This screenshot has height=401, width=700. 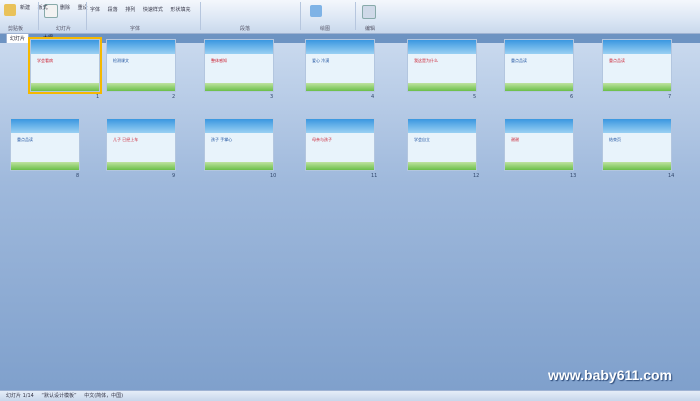 What do you see at coordinates (572, 97) in the screenshot?
I see `slide-number: 6` at bounding box center [572, 97].